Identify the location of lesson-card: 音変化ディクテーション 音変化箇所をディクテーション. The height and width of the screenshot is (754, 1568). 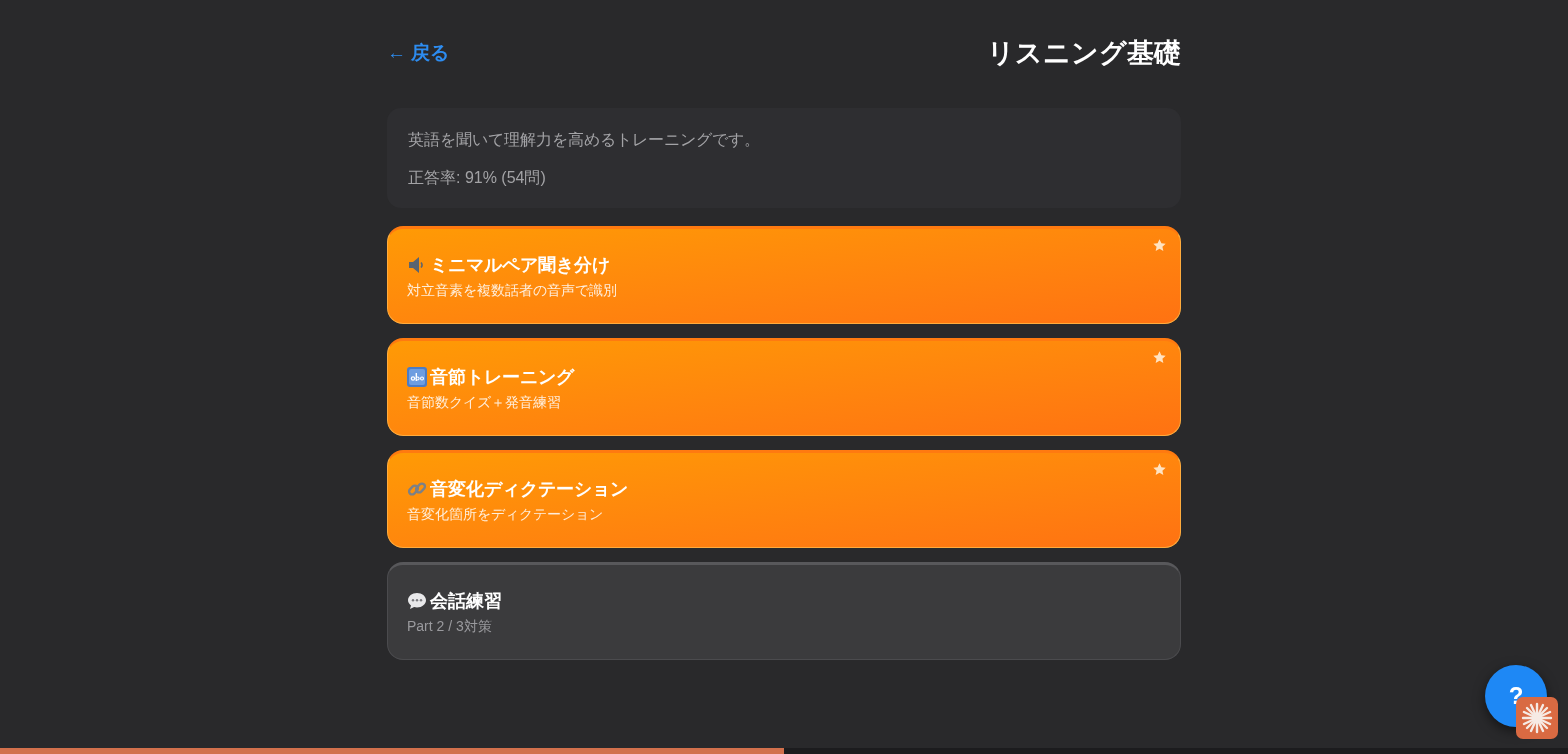
(784, 499).